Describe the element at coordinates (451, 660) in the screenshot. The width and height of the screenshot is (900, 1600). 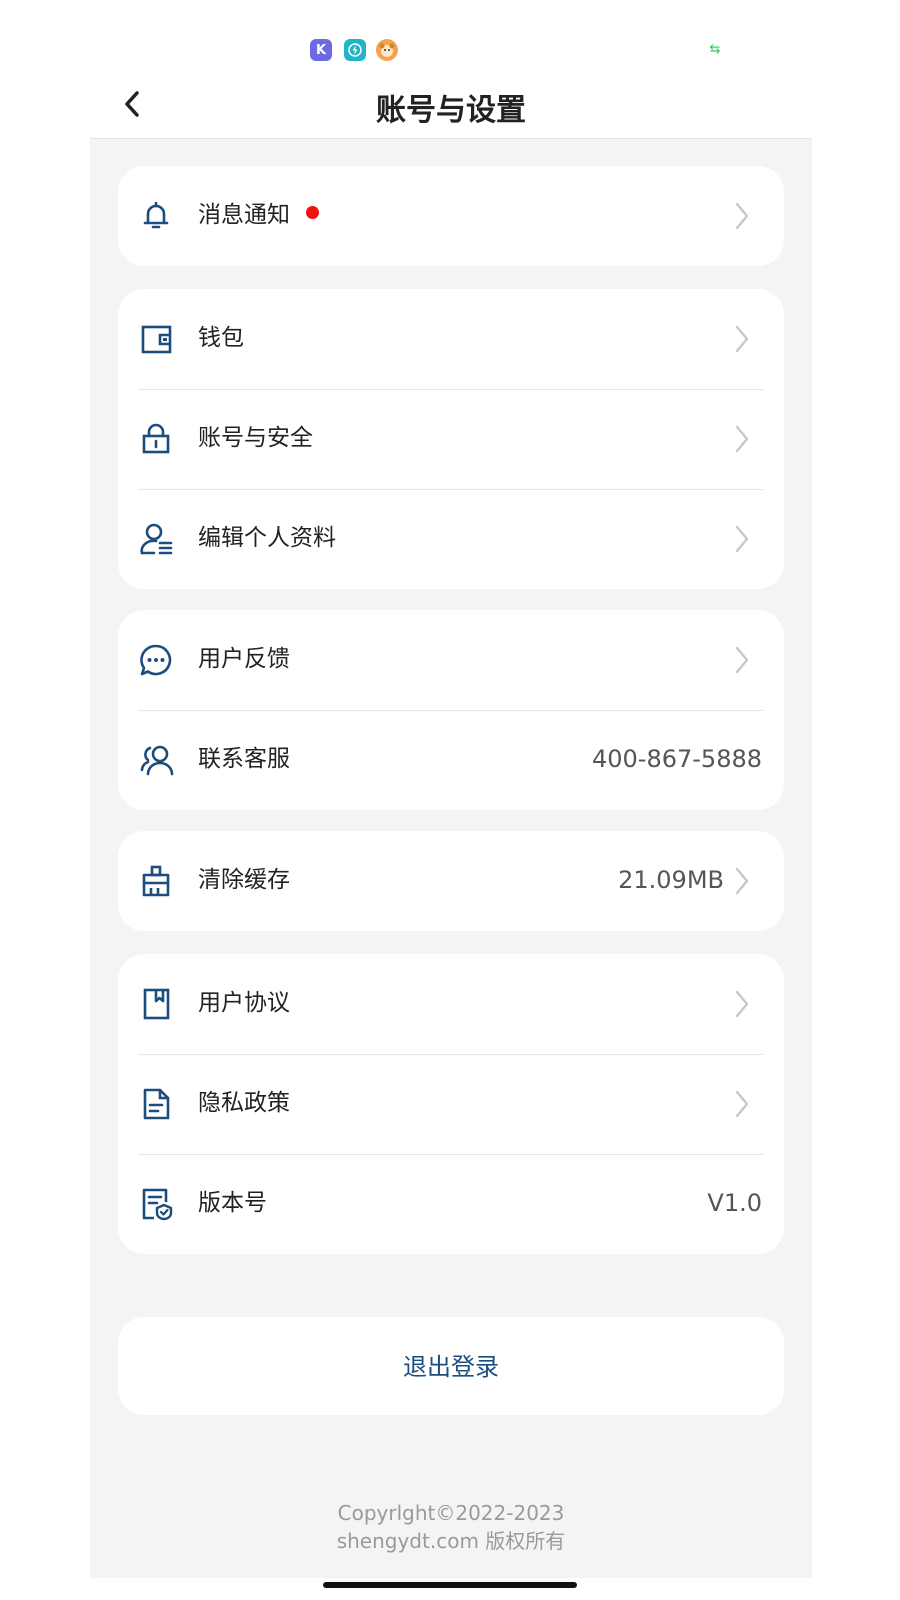
I see `row-feedback: 用户反馈` at that location.